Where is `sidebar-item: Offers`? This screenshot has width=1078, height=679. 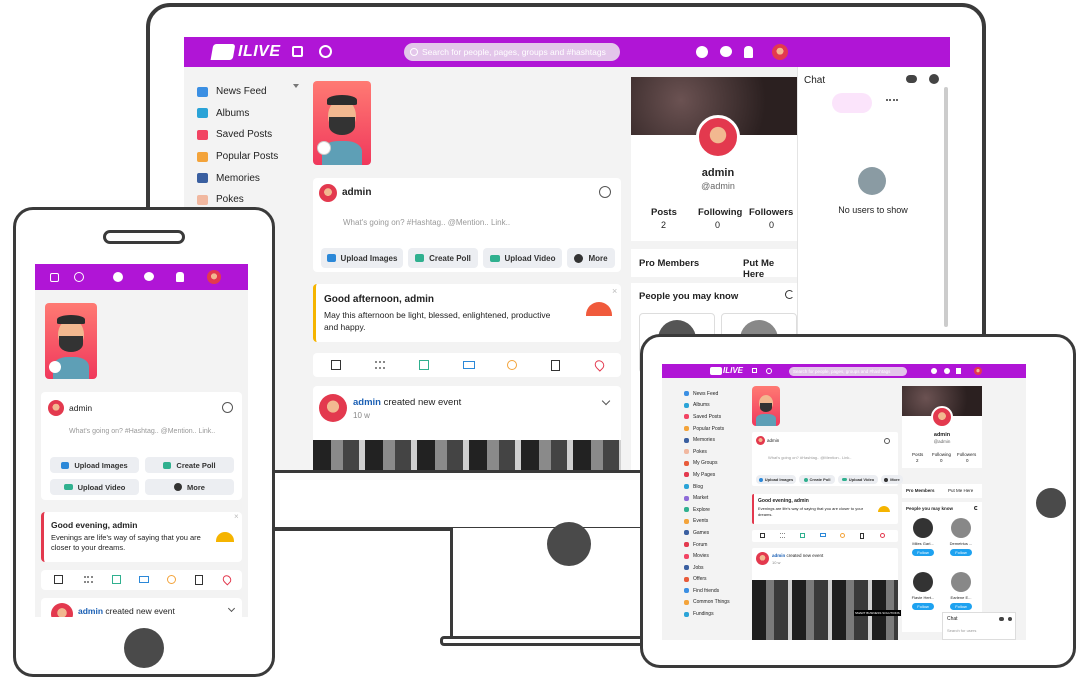
sidebar-item: Offers is located at coordinates (714, 580).